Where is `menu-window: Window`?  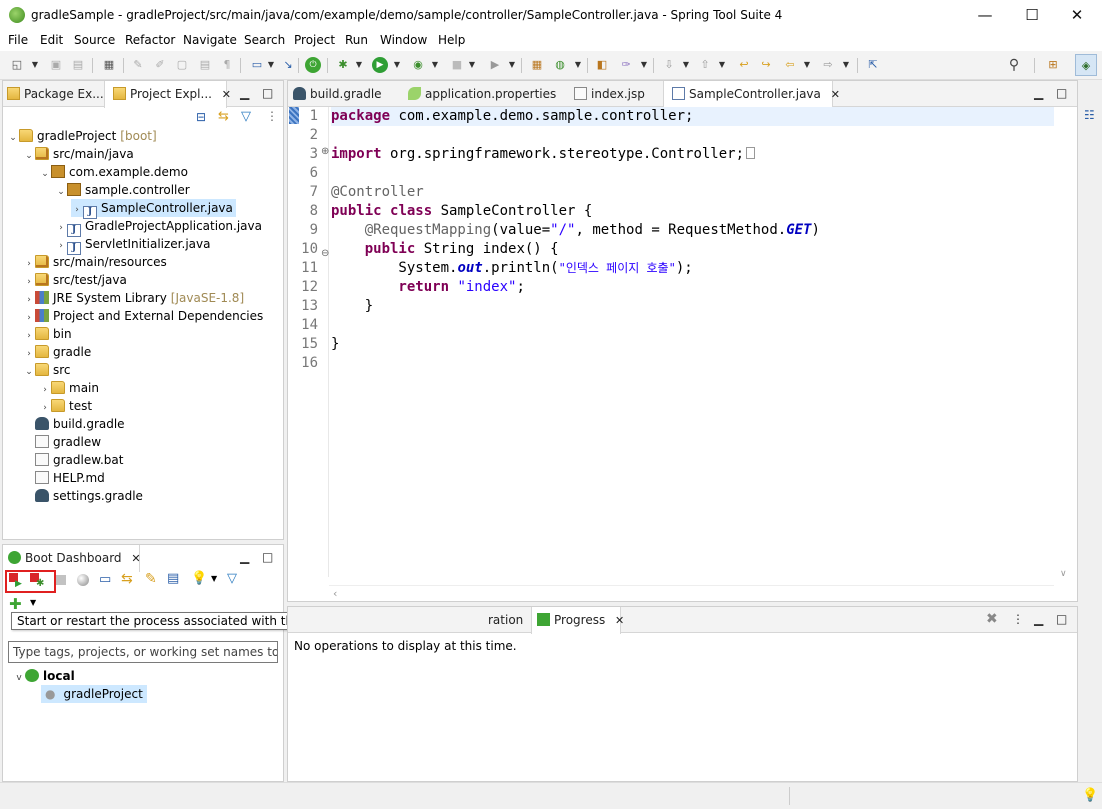
menu-window: Window is located at coordinates (403, 40).